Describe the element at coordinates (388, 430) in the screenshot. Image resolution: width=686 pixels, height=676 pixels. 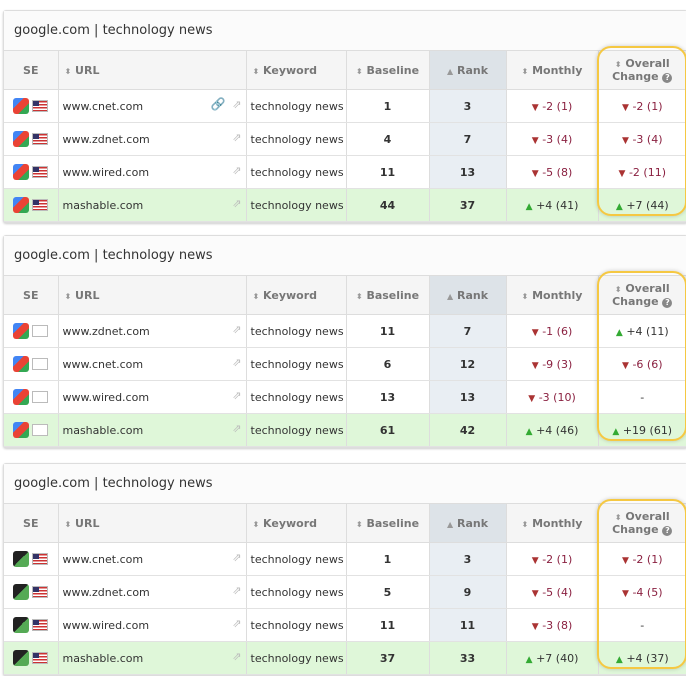
I see `baseline-cell: 61` at that location.